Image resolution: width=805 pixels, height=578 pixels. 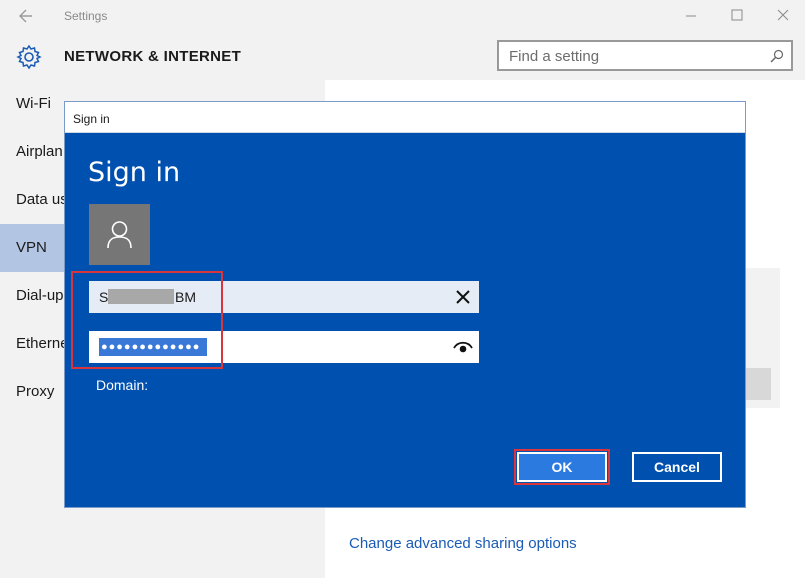 What do you see at coordinates (91, 119) in the screenshot?
I see `dialog-title: Sign in` at bounding box center [91, 119].